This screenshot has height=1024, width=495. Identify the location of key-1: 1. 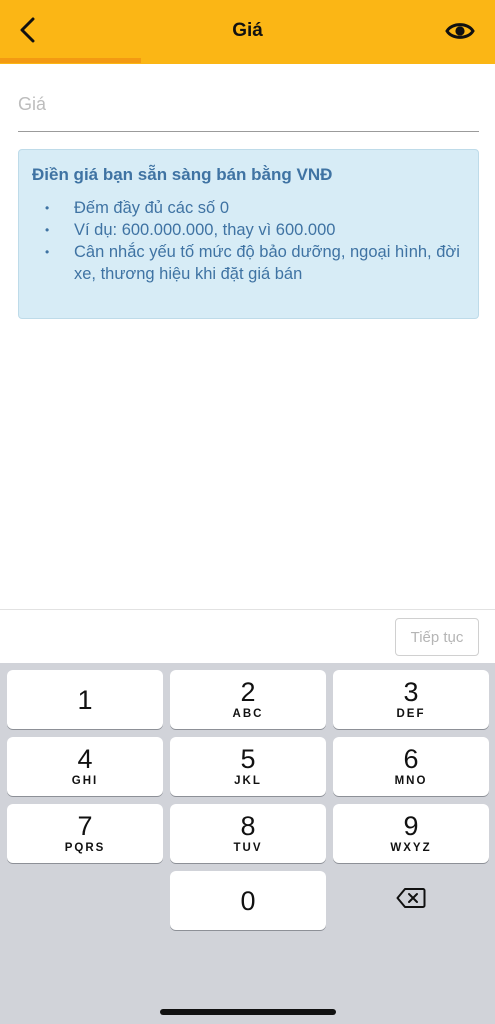
(85, 699).